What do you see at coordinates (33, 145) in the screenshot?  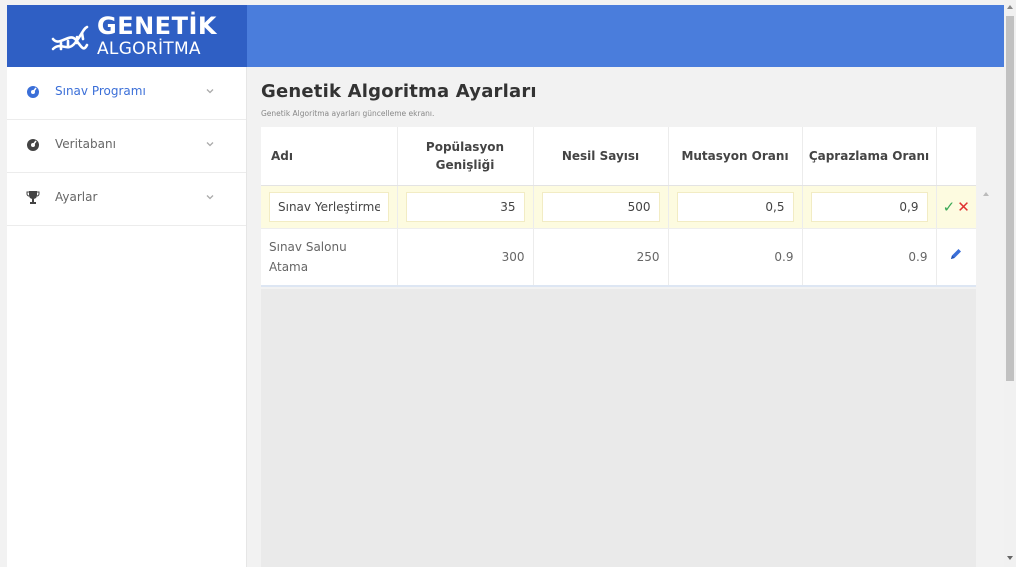 I see `database-icon` at bounding box center [33, 145].